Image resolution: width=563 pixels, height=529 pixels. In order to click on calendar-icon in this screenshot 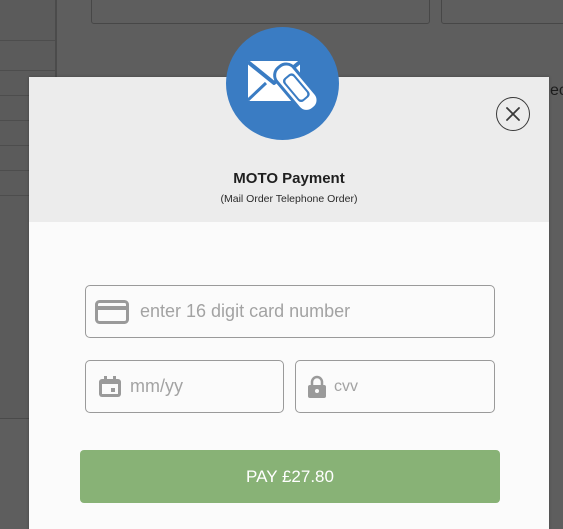, I will do `click(110, 386)`.